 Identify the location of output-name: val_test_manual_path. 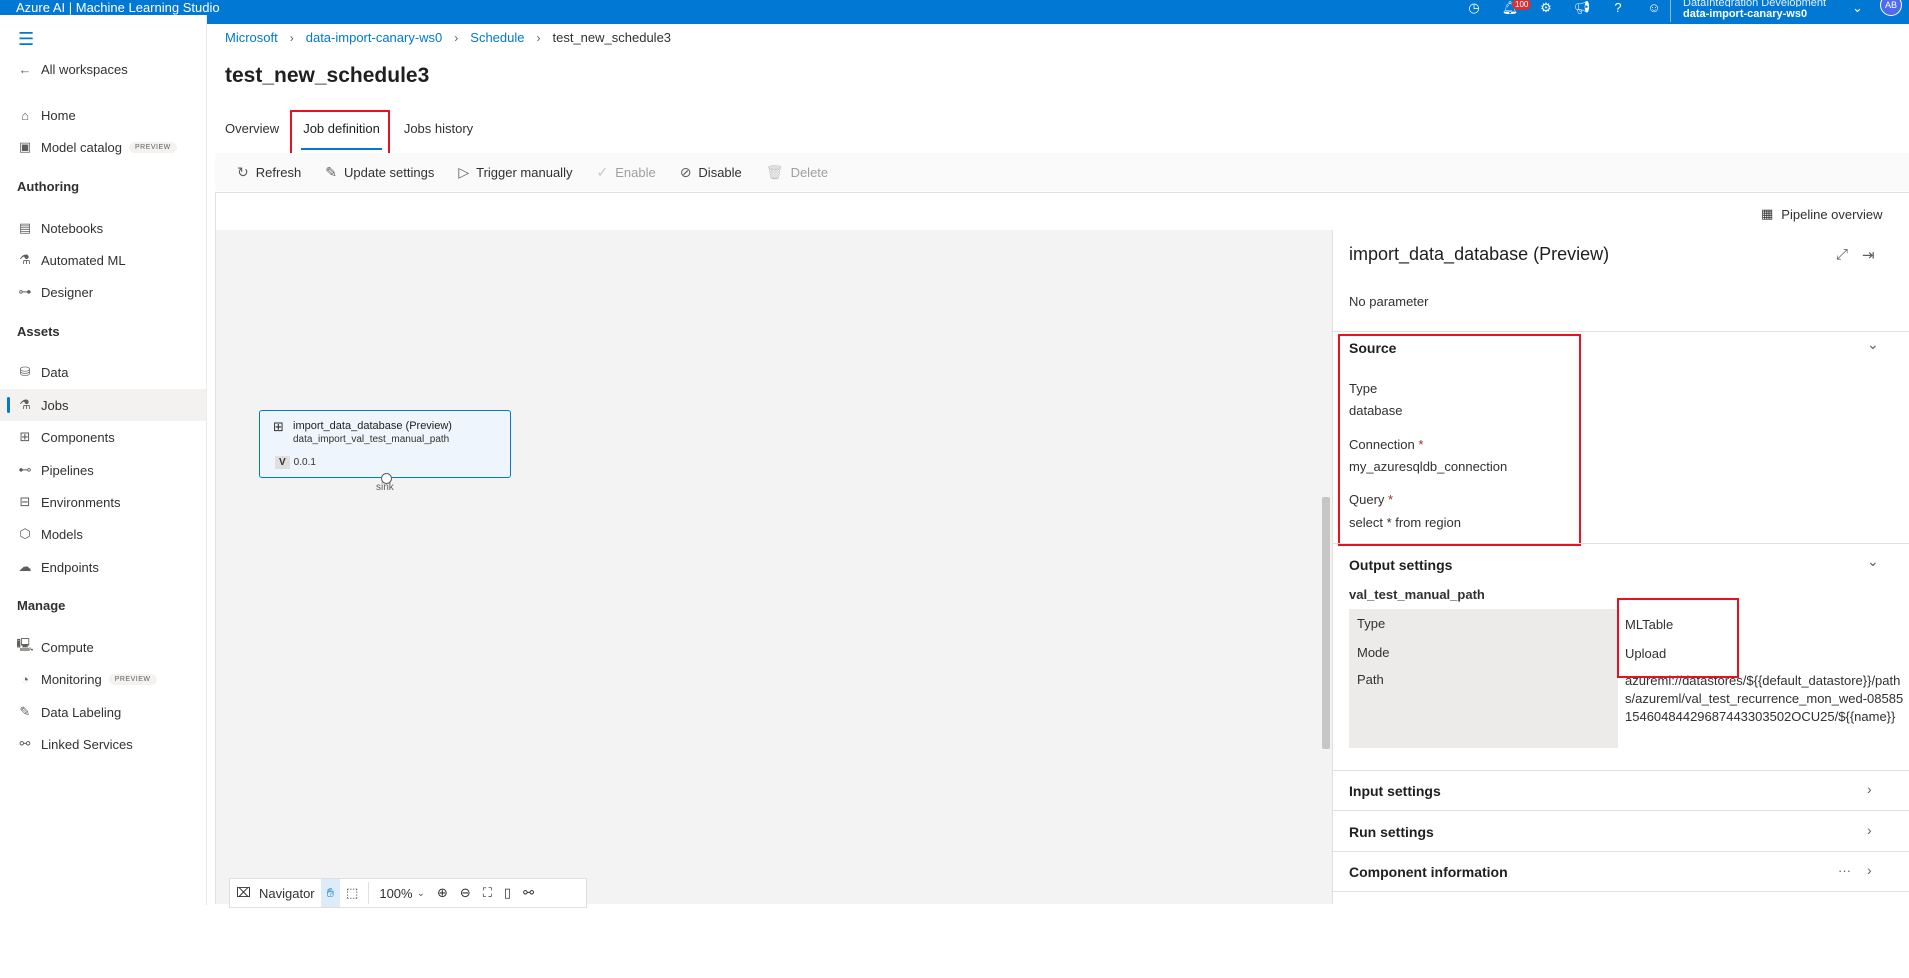
(1417, 594).